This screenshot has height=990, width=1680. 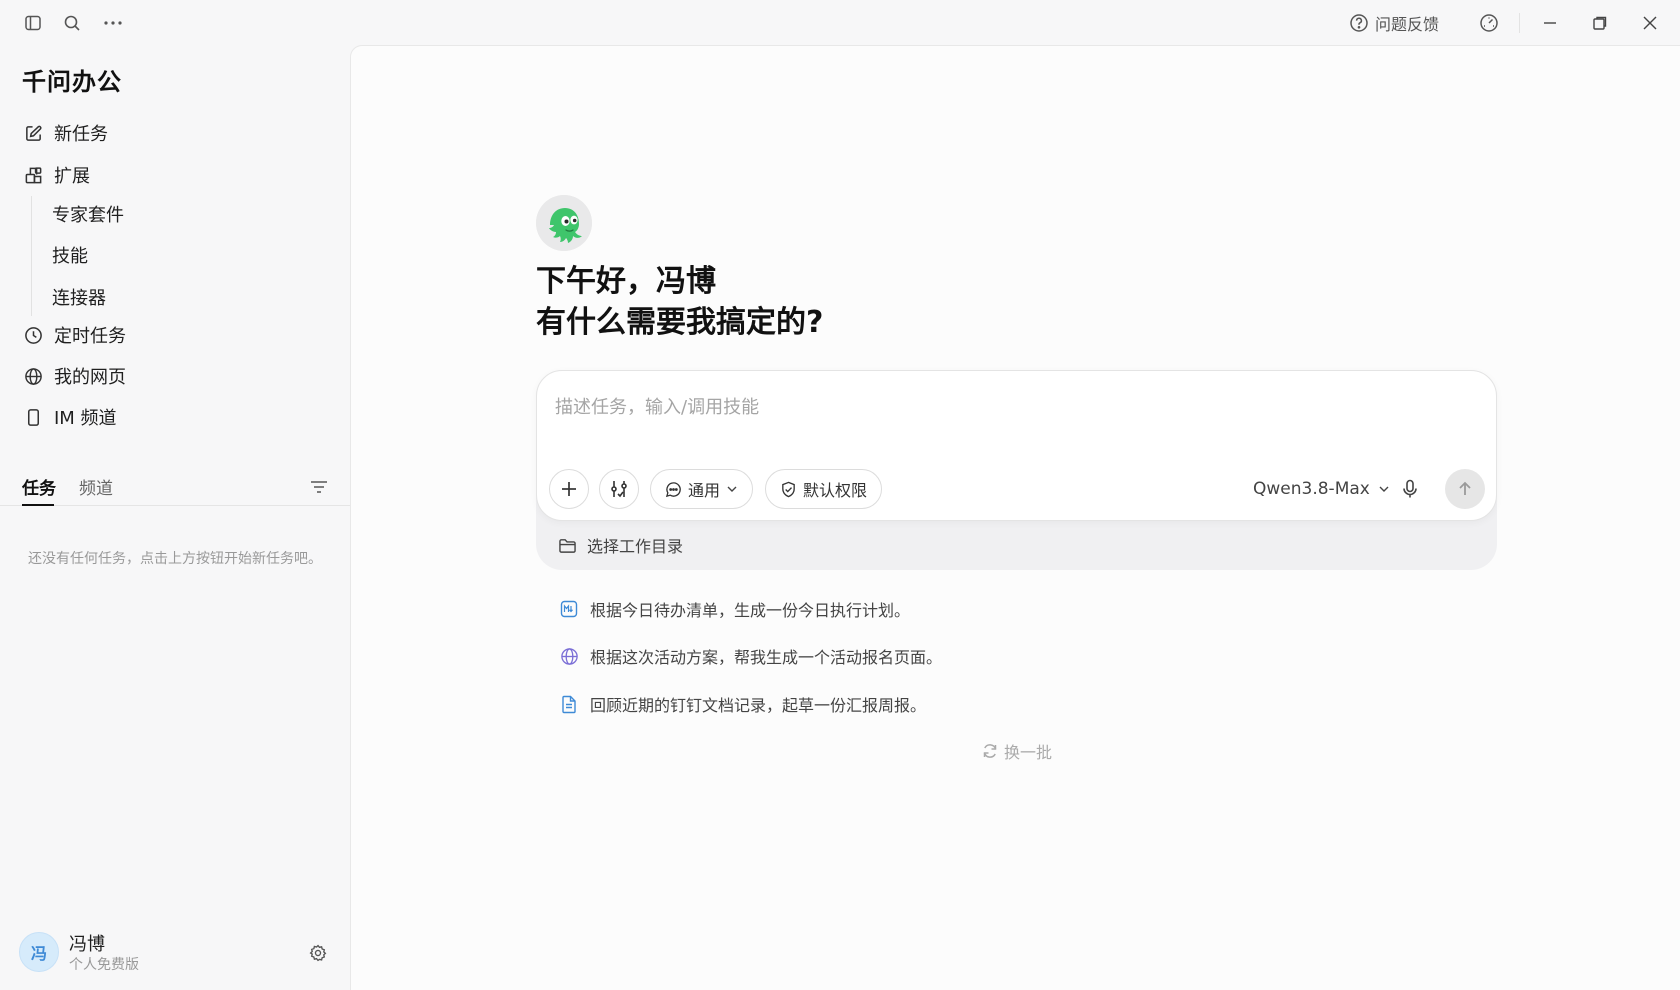 I want to click on suggestion-item: 根据今日待办清单，生成一份今日执行计划。, so click(x=734, y=609).